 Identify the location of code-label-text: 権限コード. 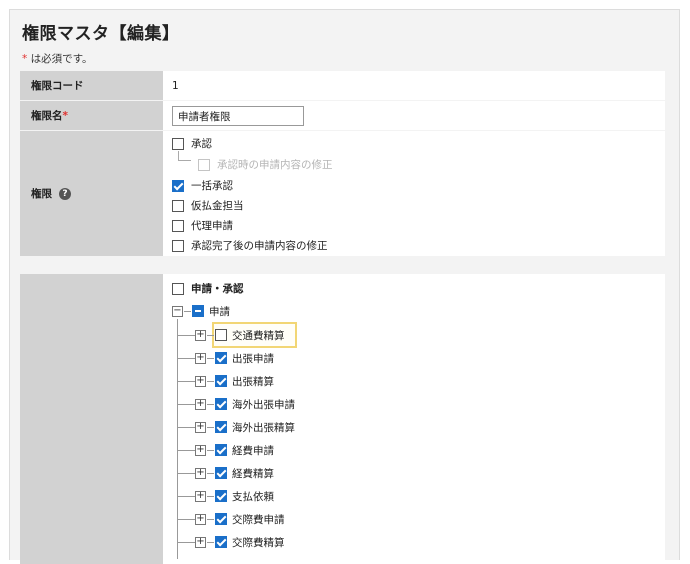
(57, 86).